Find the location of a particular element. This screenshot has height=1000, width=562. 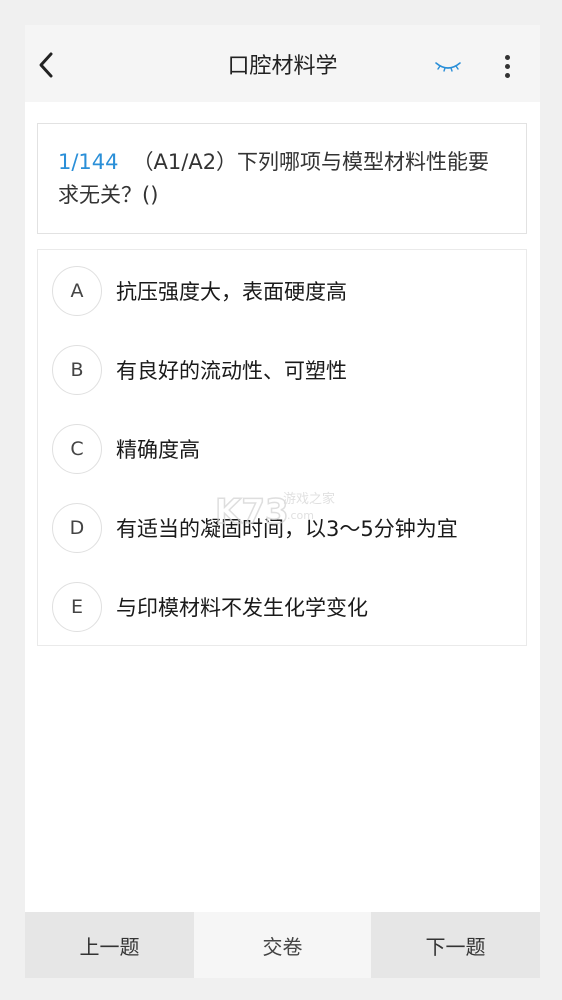

option-letter: A is located at coordinates (77, 291).